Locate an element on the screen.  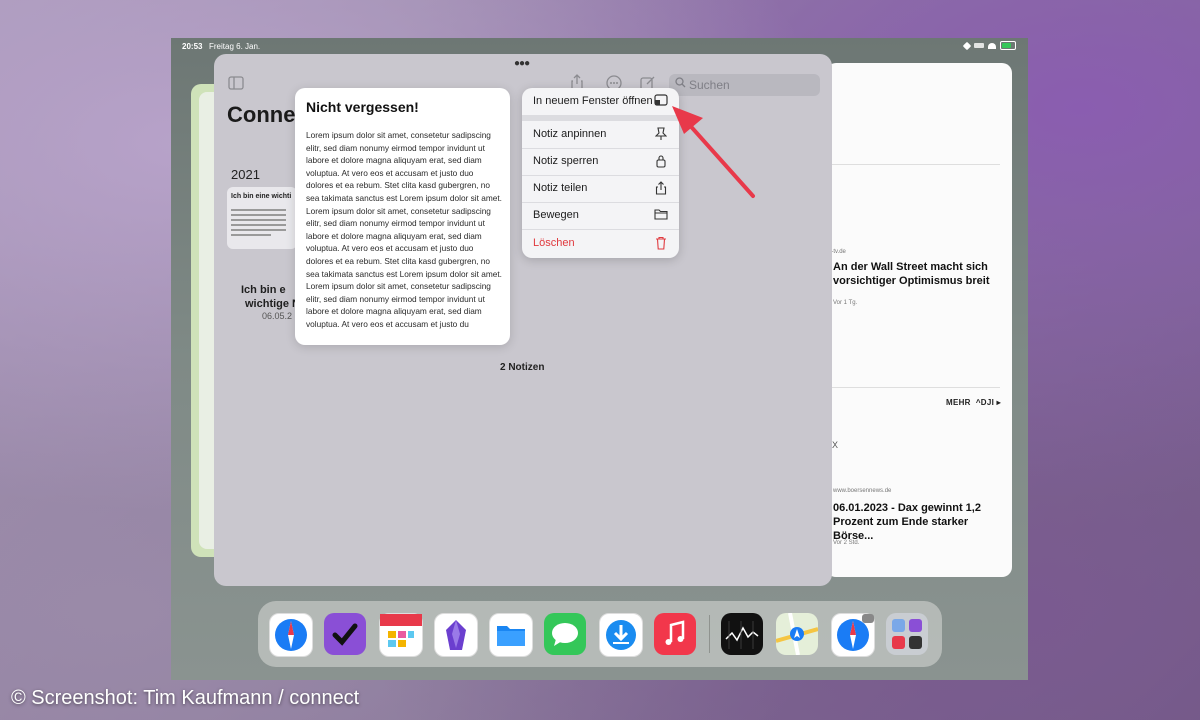
menu-item-label: In neuem Fenster öffnen is located at coordinates (593, 101).